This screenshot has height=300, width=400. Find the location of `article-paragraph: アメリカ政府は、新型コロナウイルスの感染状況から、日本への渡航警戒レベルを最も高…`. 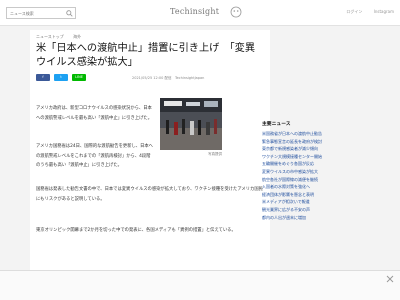

article-paragraph: アメリカ政府は、新型コロナウイルスの感染状況から、日本への渡航警戒レベルを最も高… is located at coordinates (94, 113).